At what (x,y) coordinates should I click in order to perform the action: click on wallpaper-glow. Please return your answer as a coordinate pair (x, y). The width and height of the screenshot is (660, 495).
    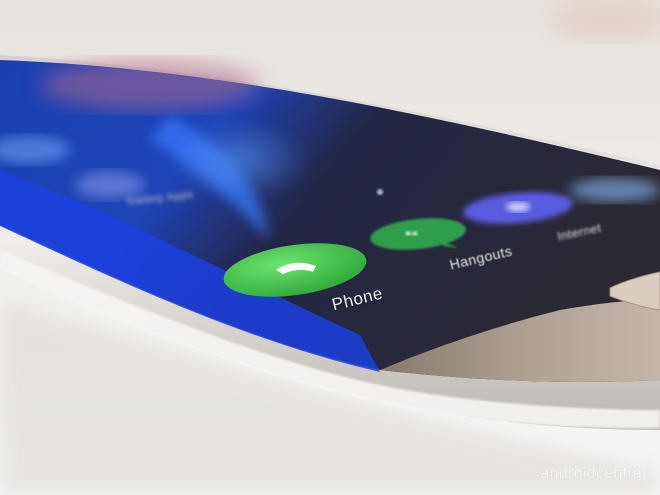
    Looking at the image, I should click on (240, 160).